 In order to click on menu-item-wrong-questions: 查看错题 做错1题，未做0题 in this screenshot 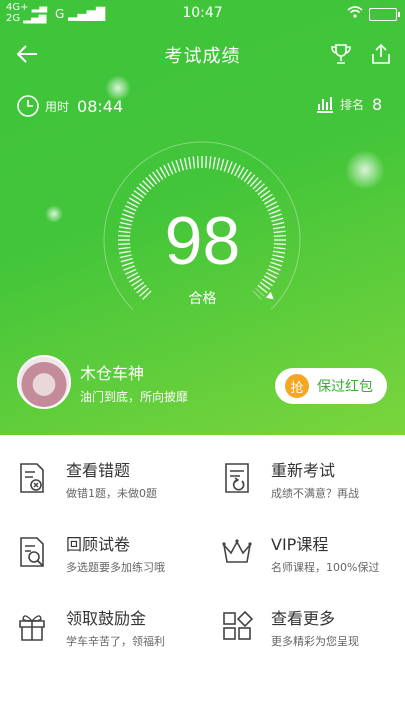, I will do `click(100, 478)`.